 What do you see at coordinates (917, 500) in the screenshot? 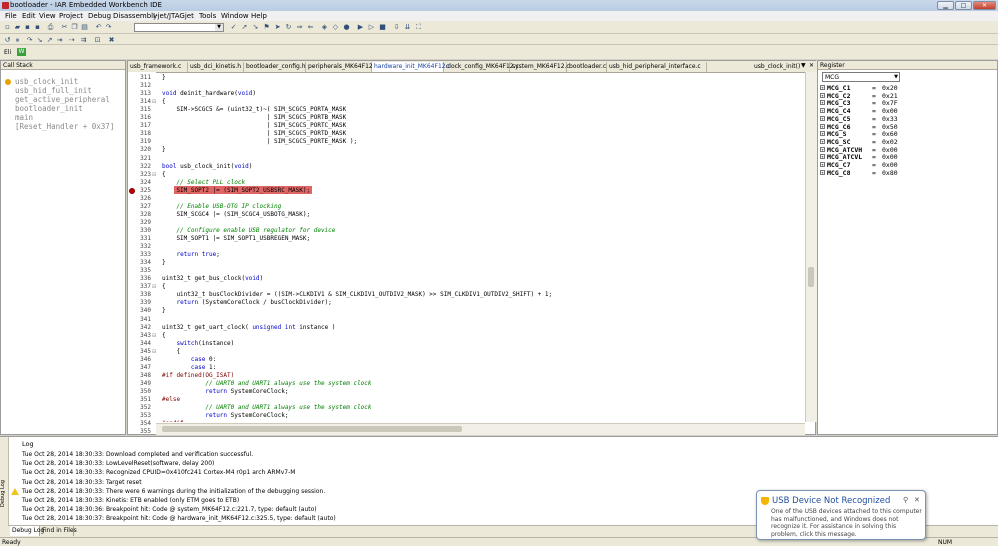
I see `close-icon: ✕` at bounding box center [917, 500].